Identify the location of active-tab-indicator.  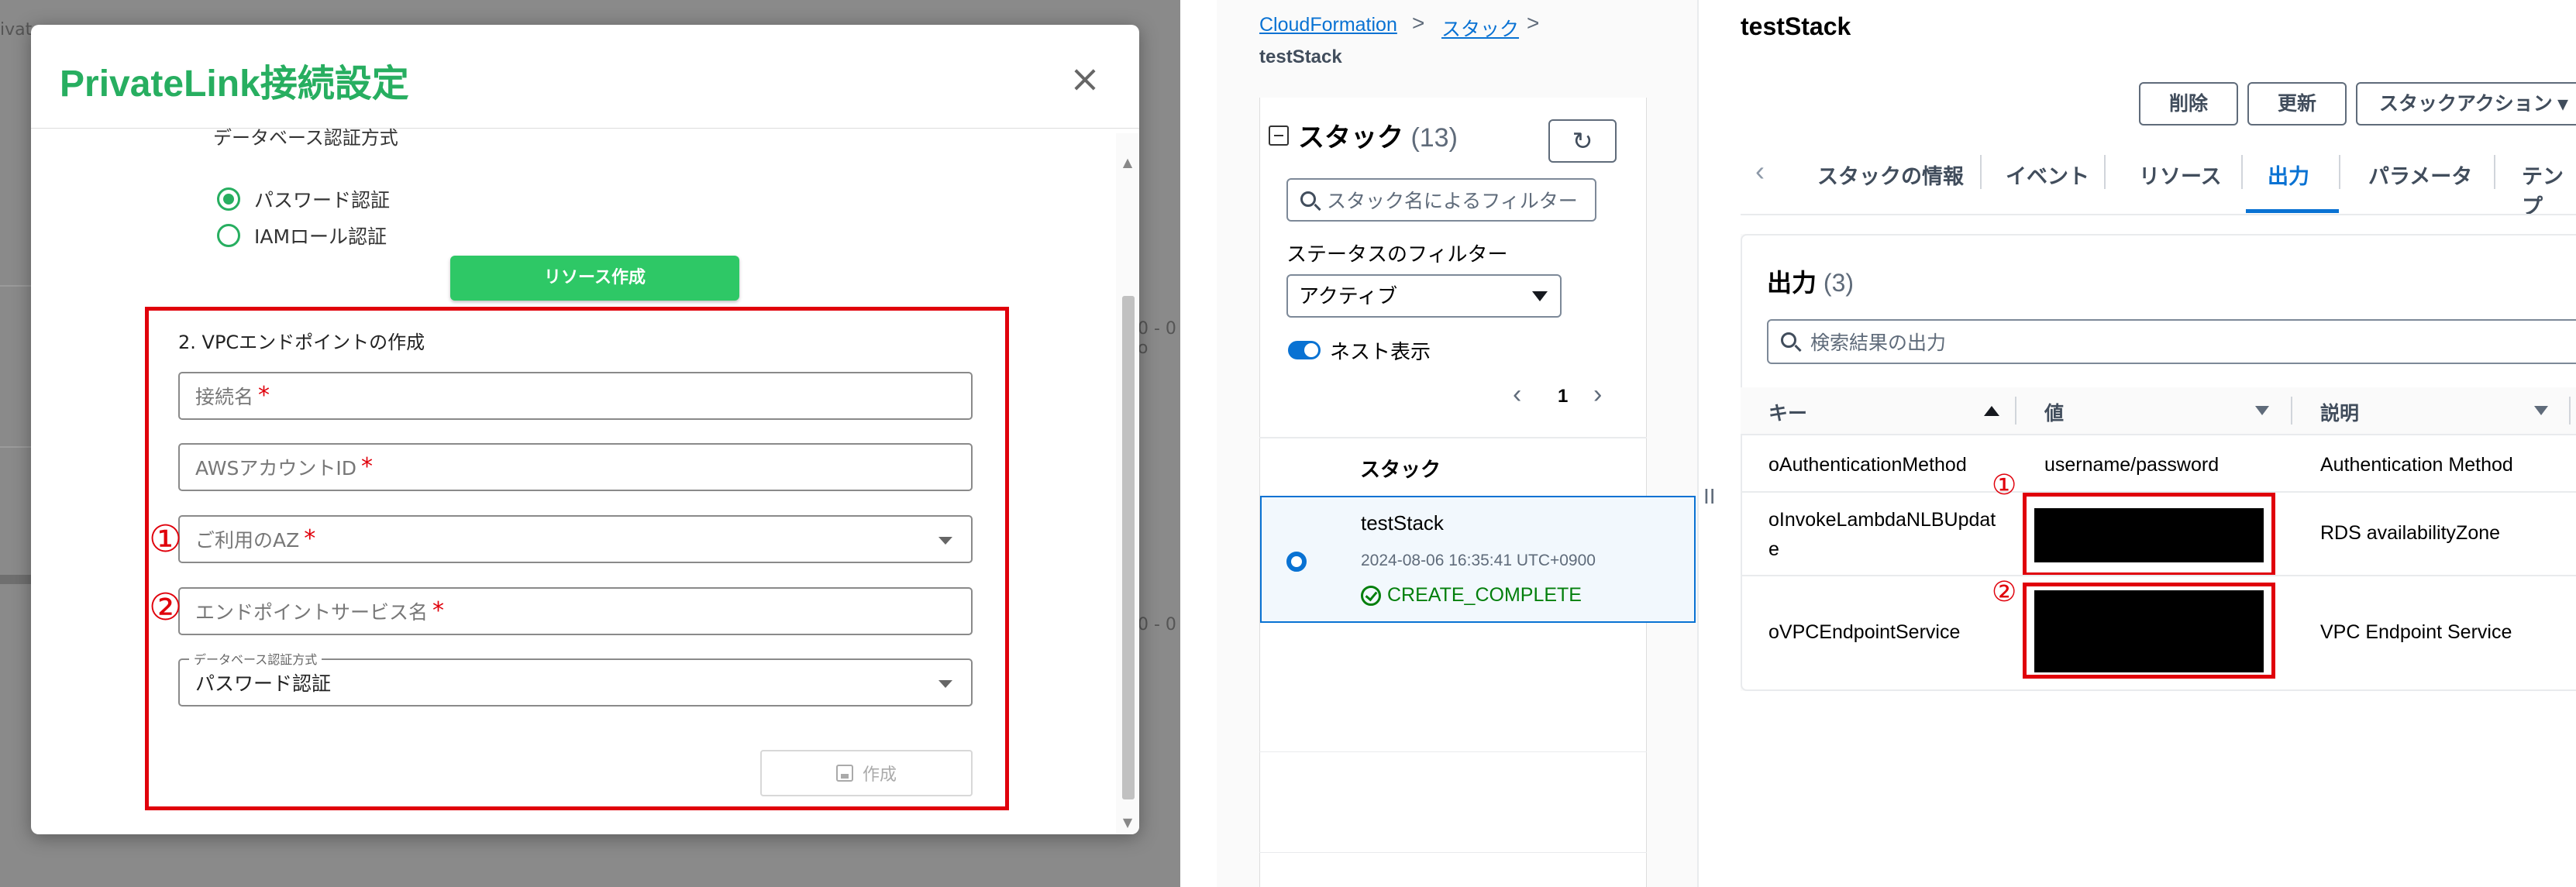
(2292, 211).